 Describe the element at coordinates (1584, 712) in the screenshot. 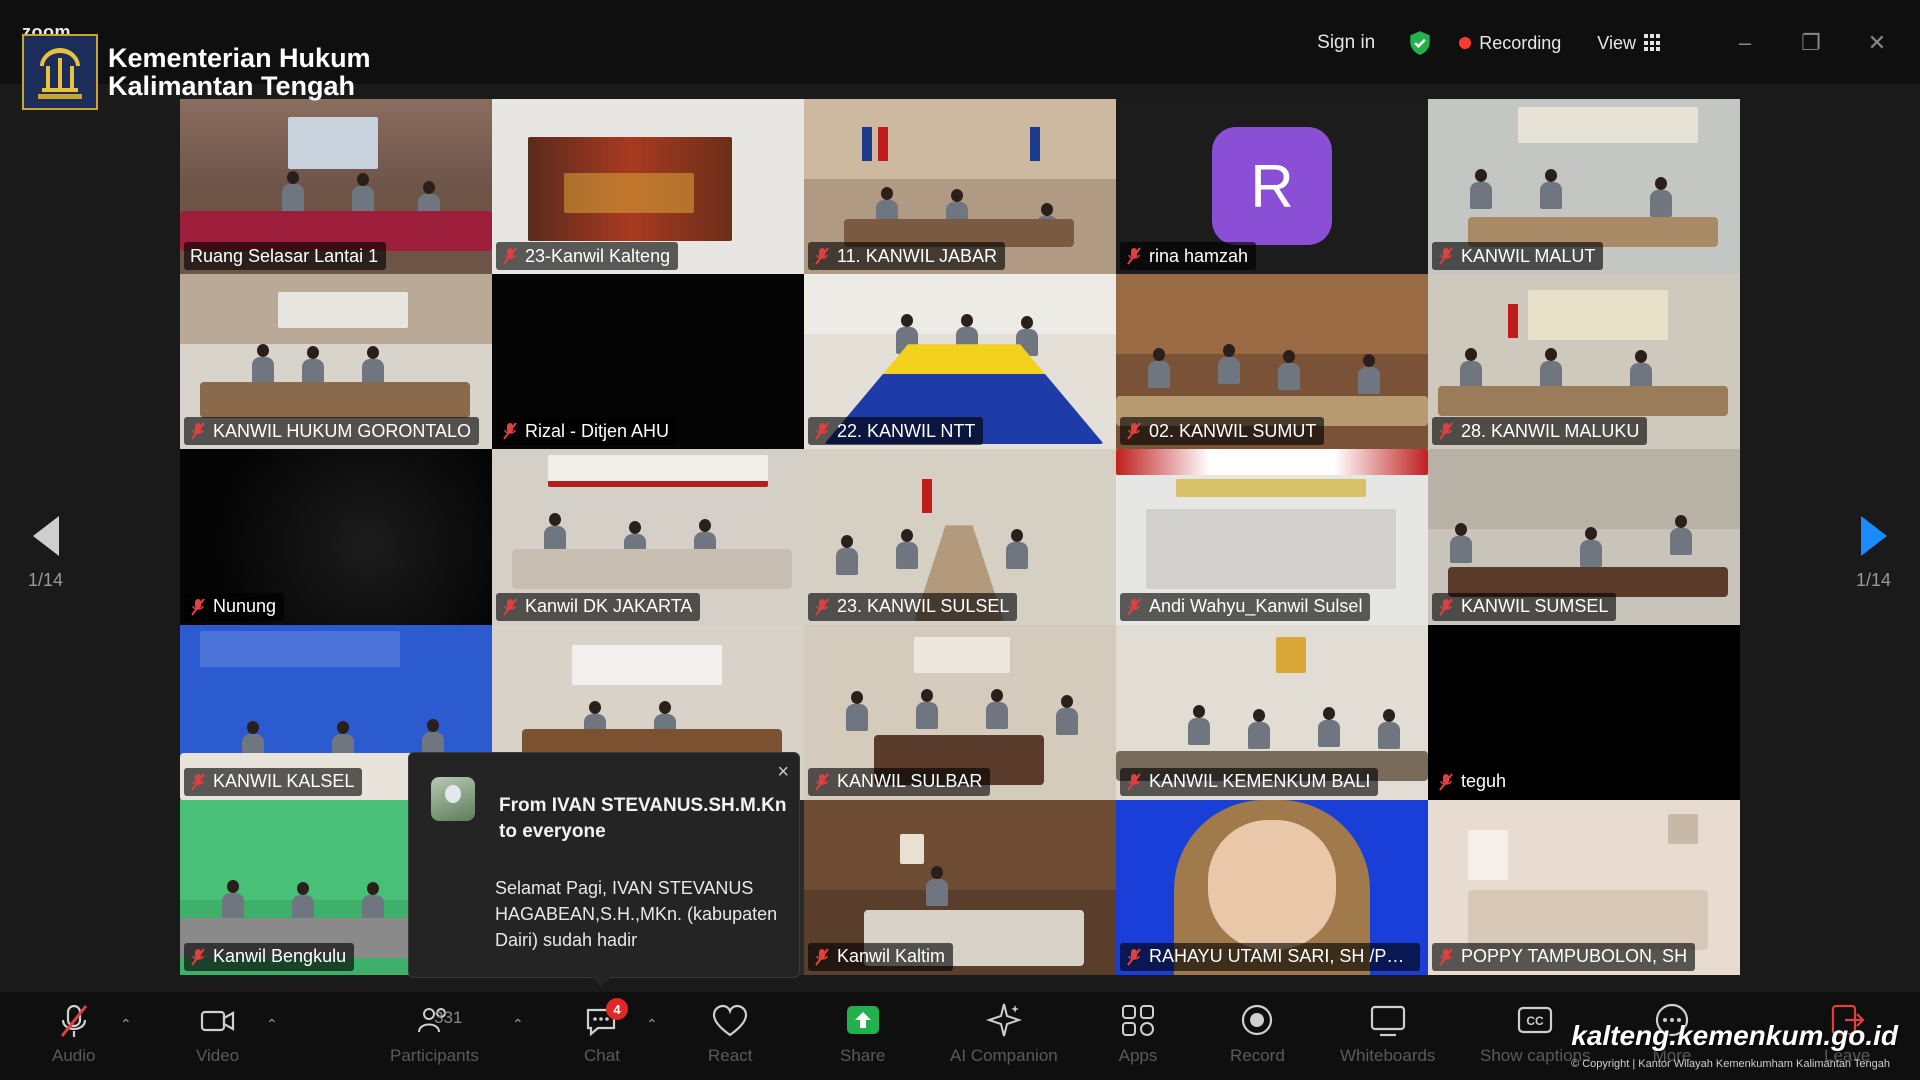

I see `video-tile: teguh` at that location.